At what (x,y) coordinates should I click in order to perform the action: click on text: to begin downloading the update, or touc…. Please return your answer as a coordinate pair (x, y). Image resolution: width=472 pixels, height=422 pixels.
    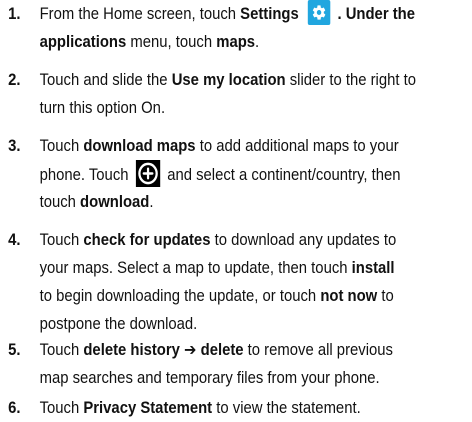
    Looking at the image, I should click on (180, 296).